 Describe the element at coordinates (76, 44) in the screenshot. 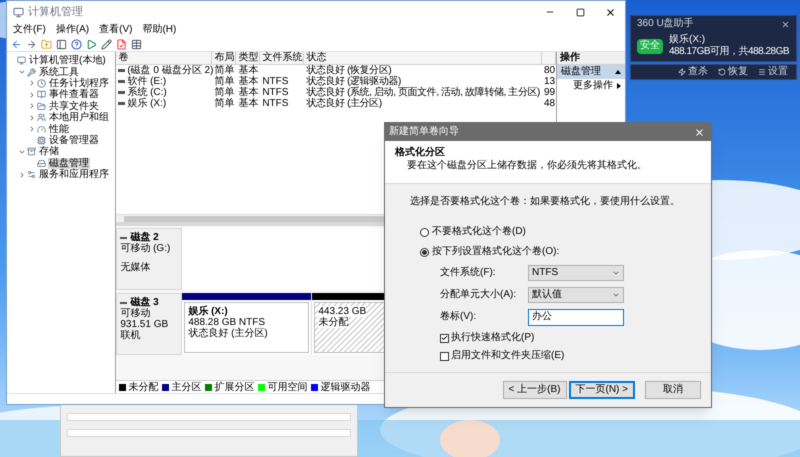

I see `help-icon` at that location.